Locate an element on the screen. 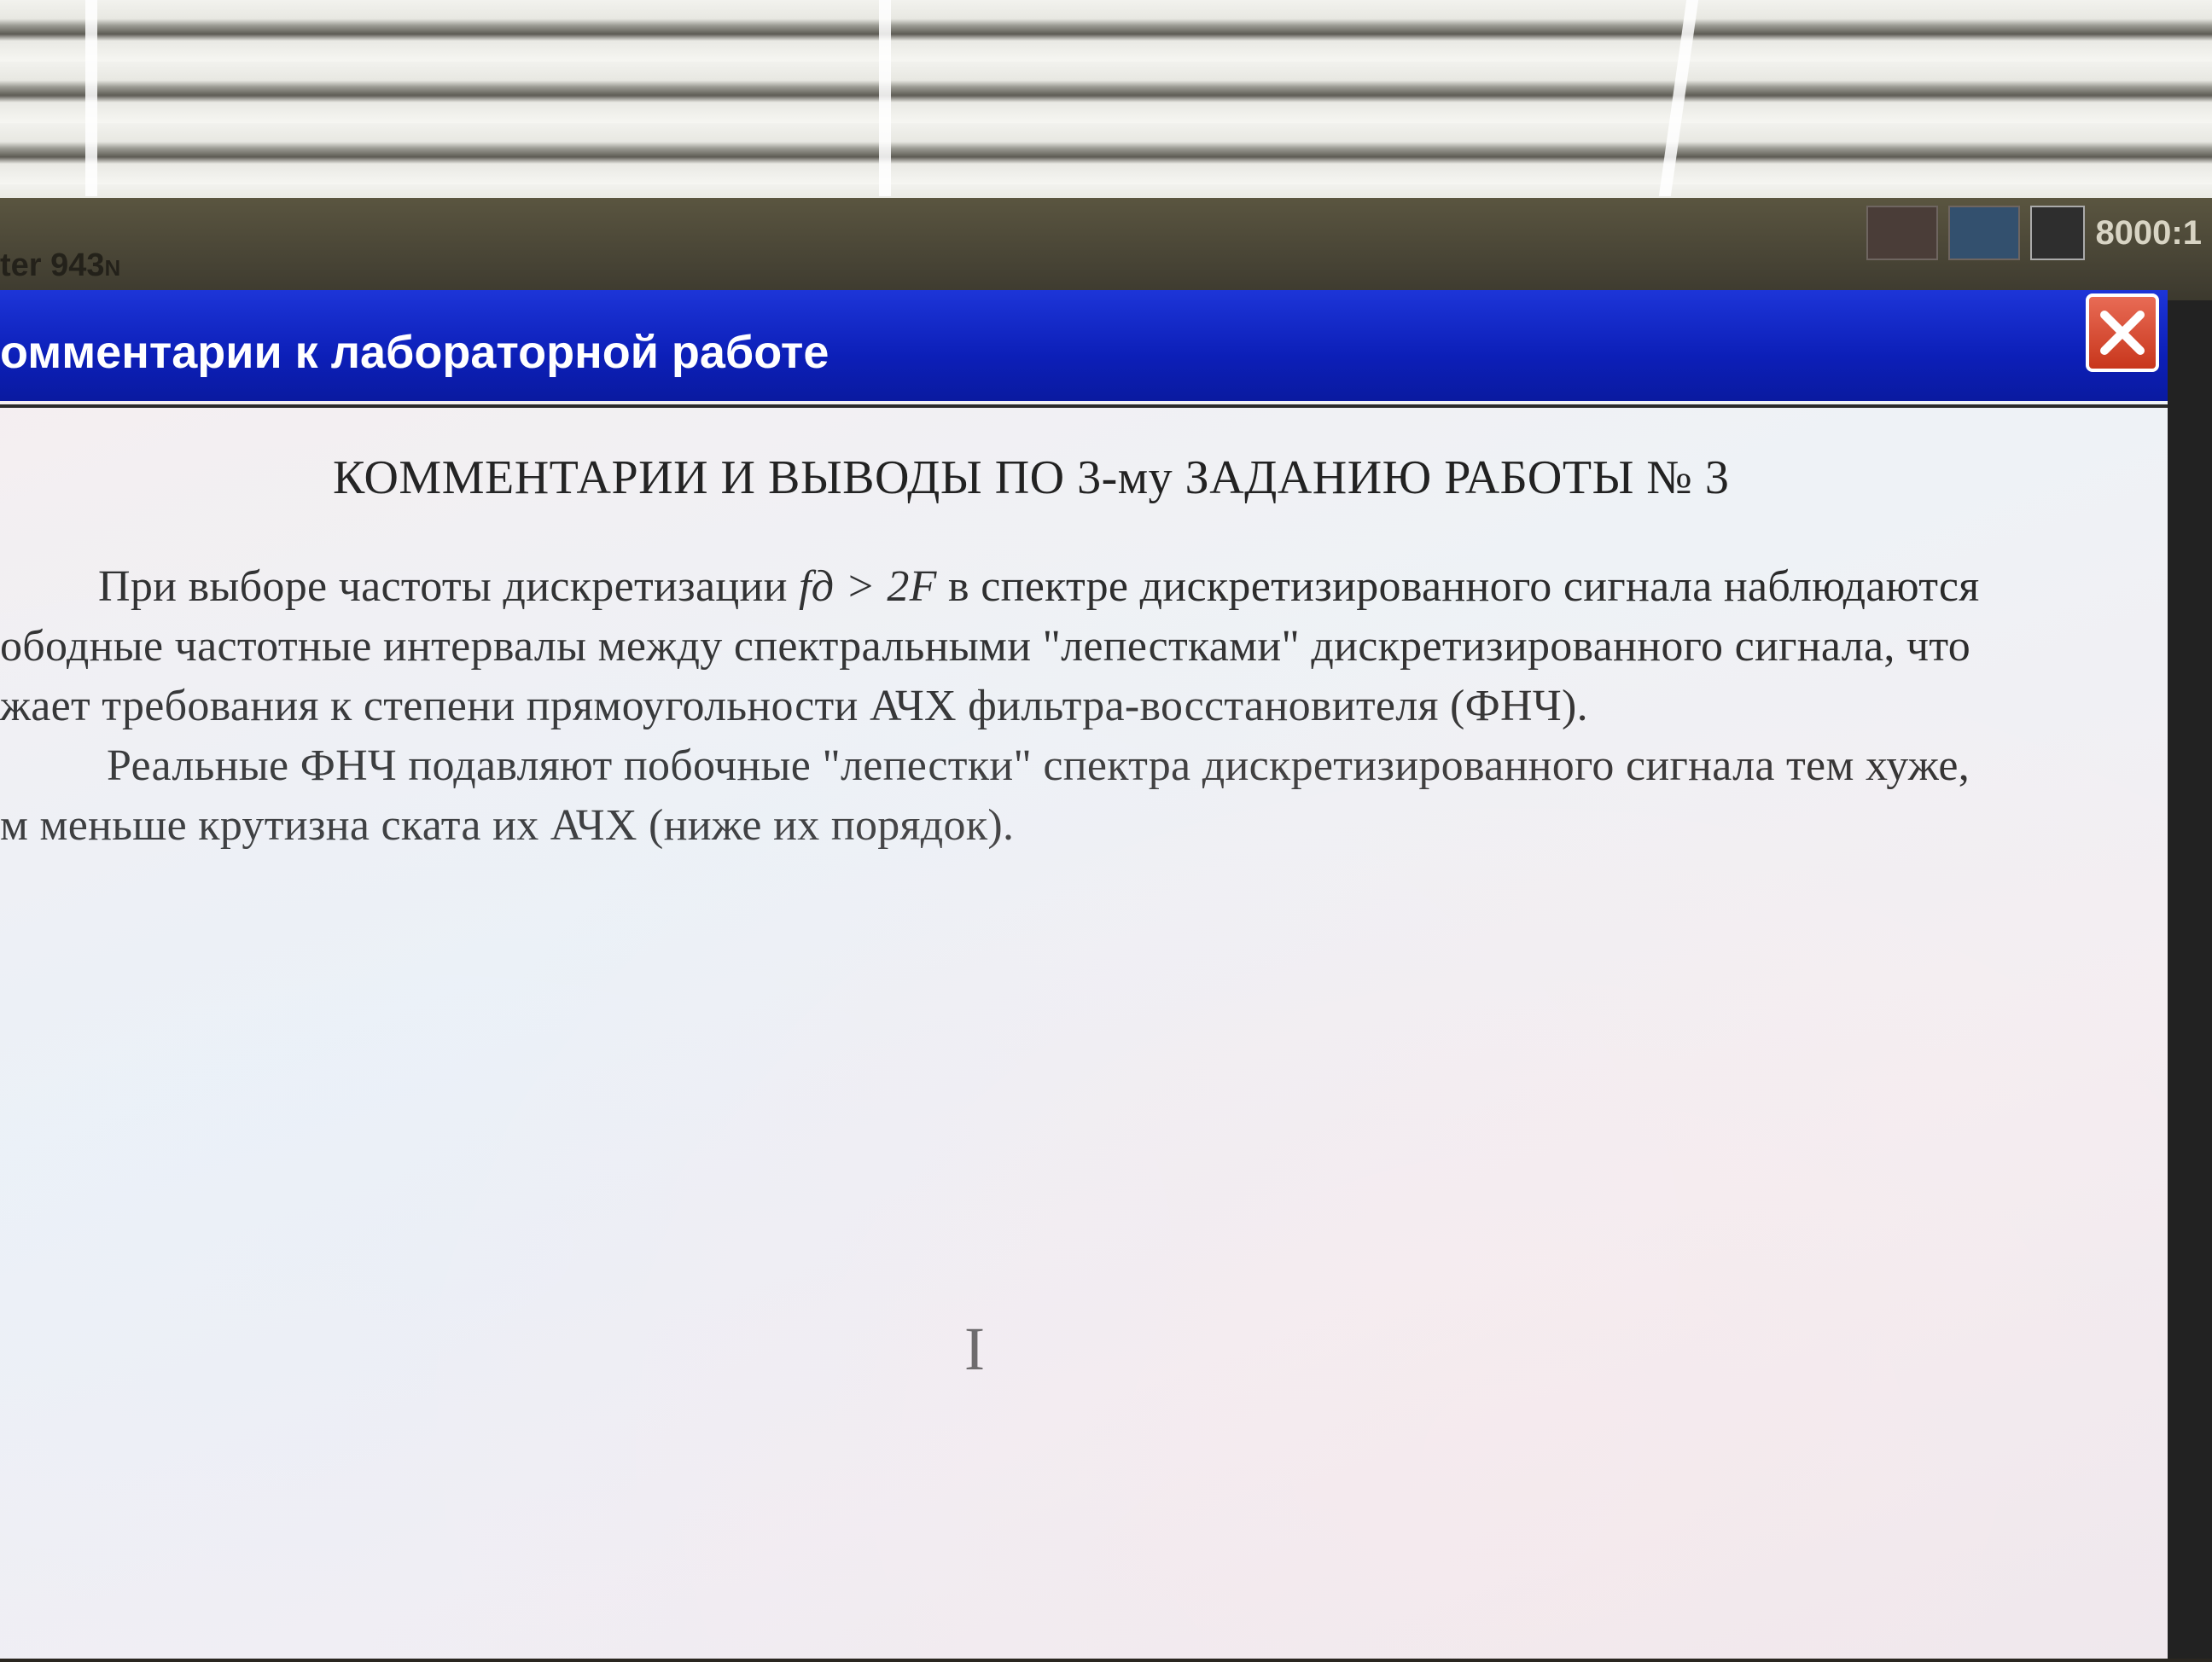  text-cursor-icon: I is located at coordinates (974, 1349).